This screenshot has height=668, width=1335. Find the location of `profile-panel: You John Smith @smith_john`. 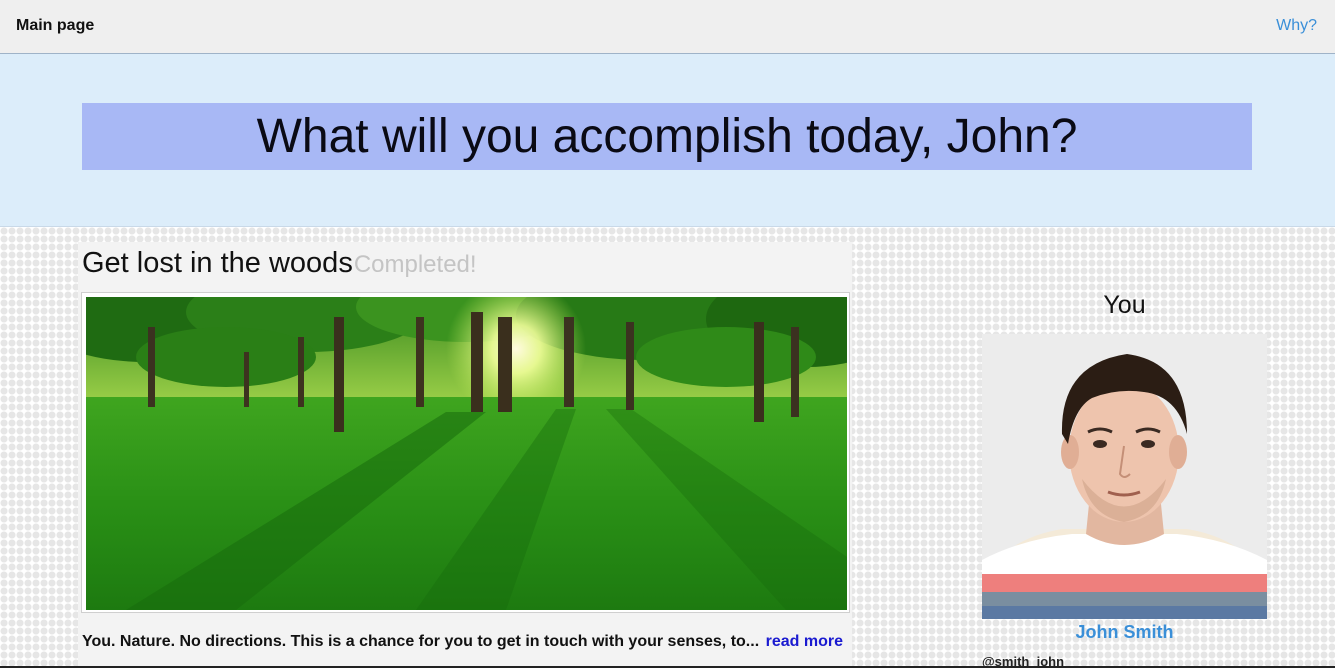

profile-panel: You John Smith @smith_john is located at coordinates (1124, 479).